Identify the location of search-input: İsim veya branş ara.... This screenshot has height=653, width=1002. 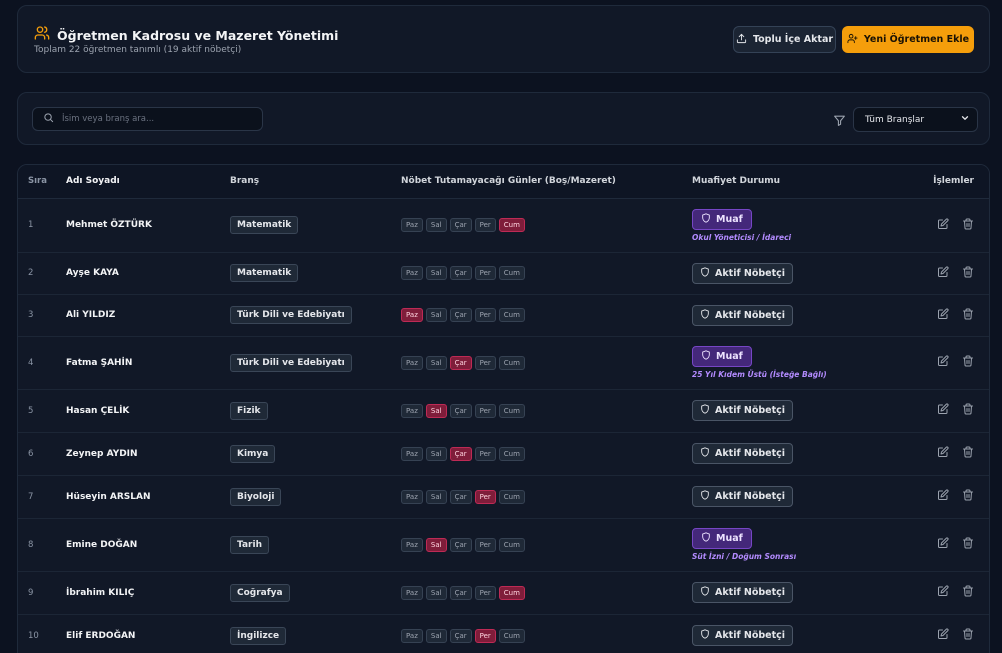
(147, 119).